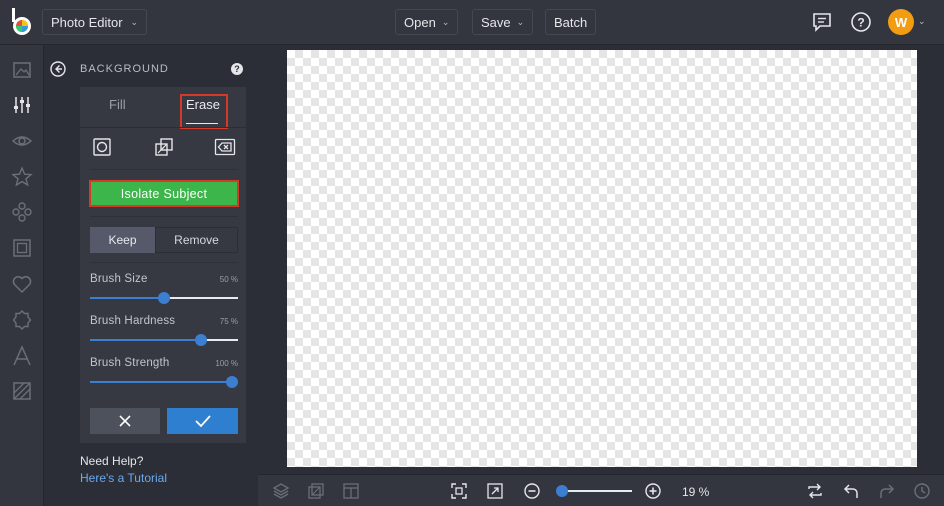 The height and width of the screenshot is (506, 944). Describe the element at coordinates (119, 279) in the screenshot. I see `brush-size-label: Brush Size` at that location.